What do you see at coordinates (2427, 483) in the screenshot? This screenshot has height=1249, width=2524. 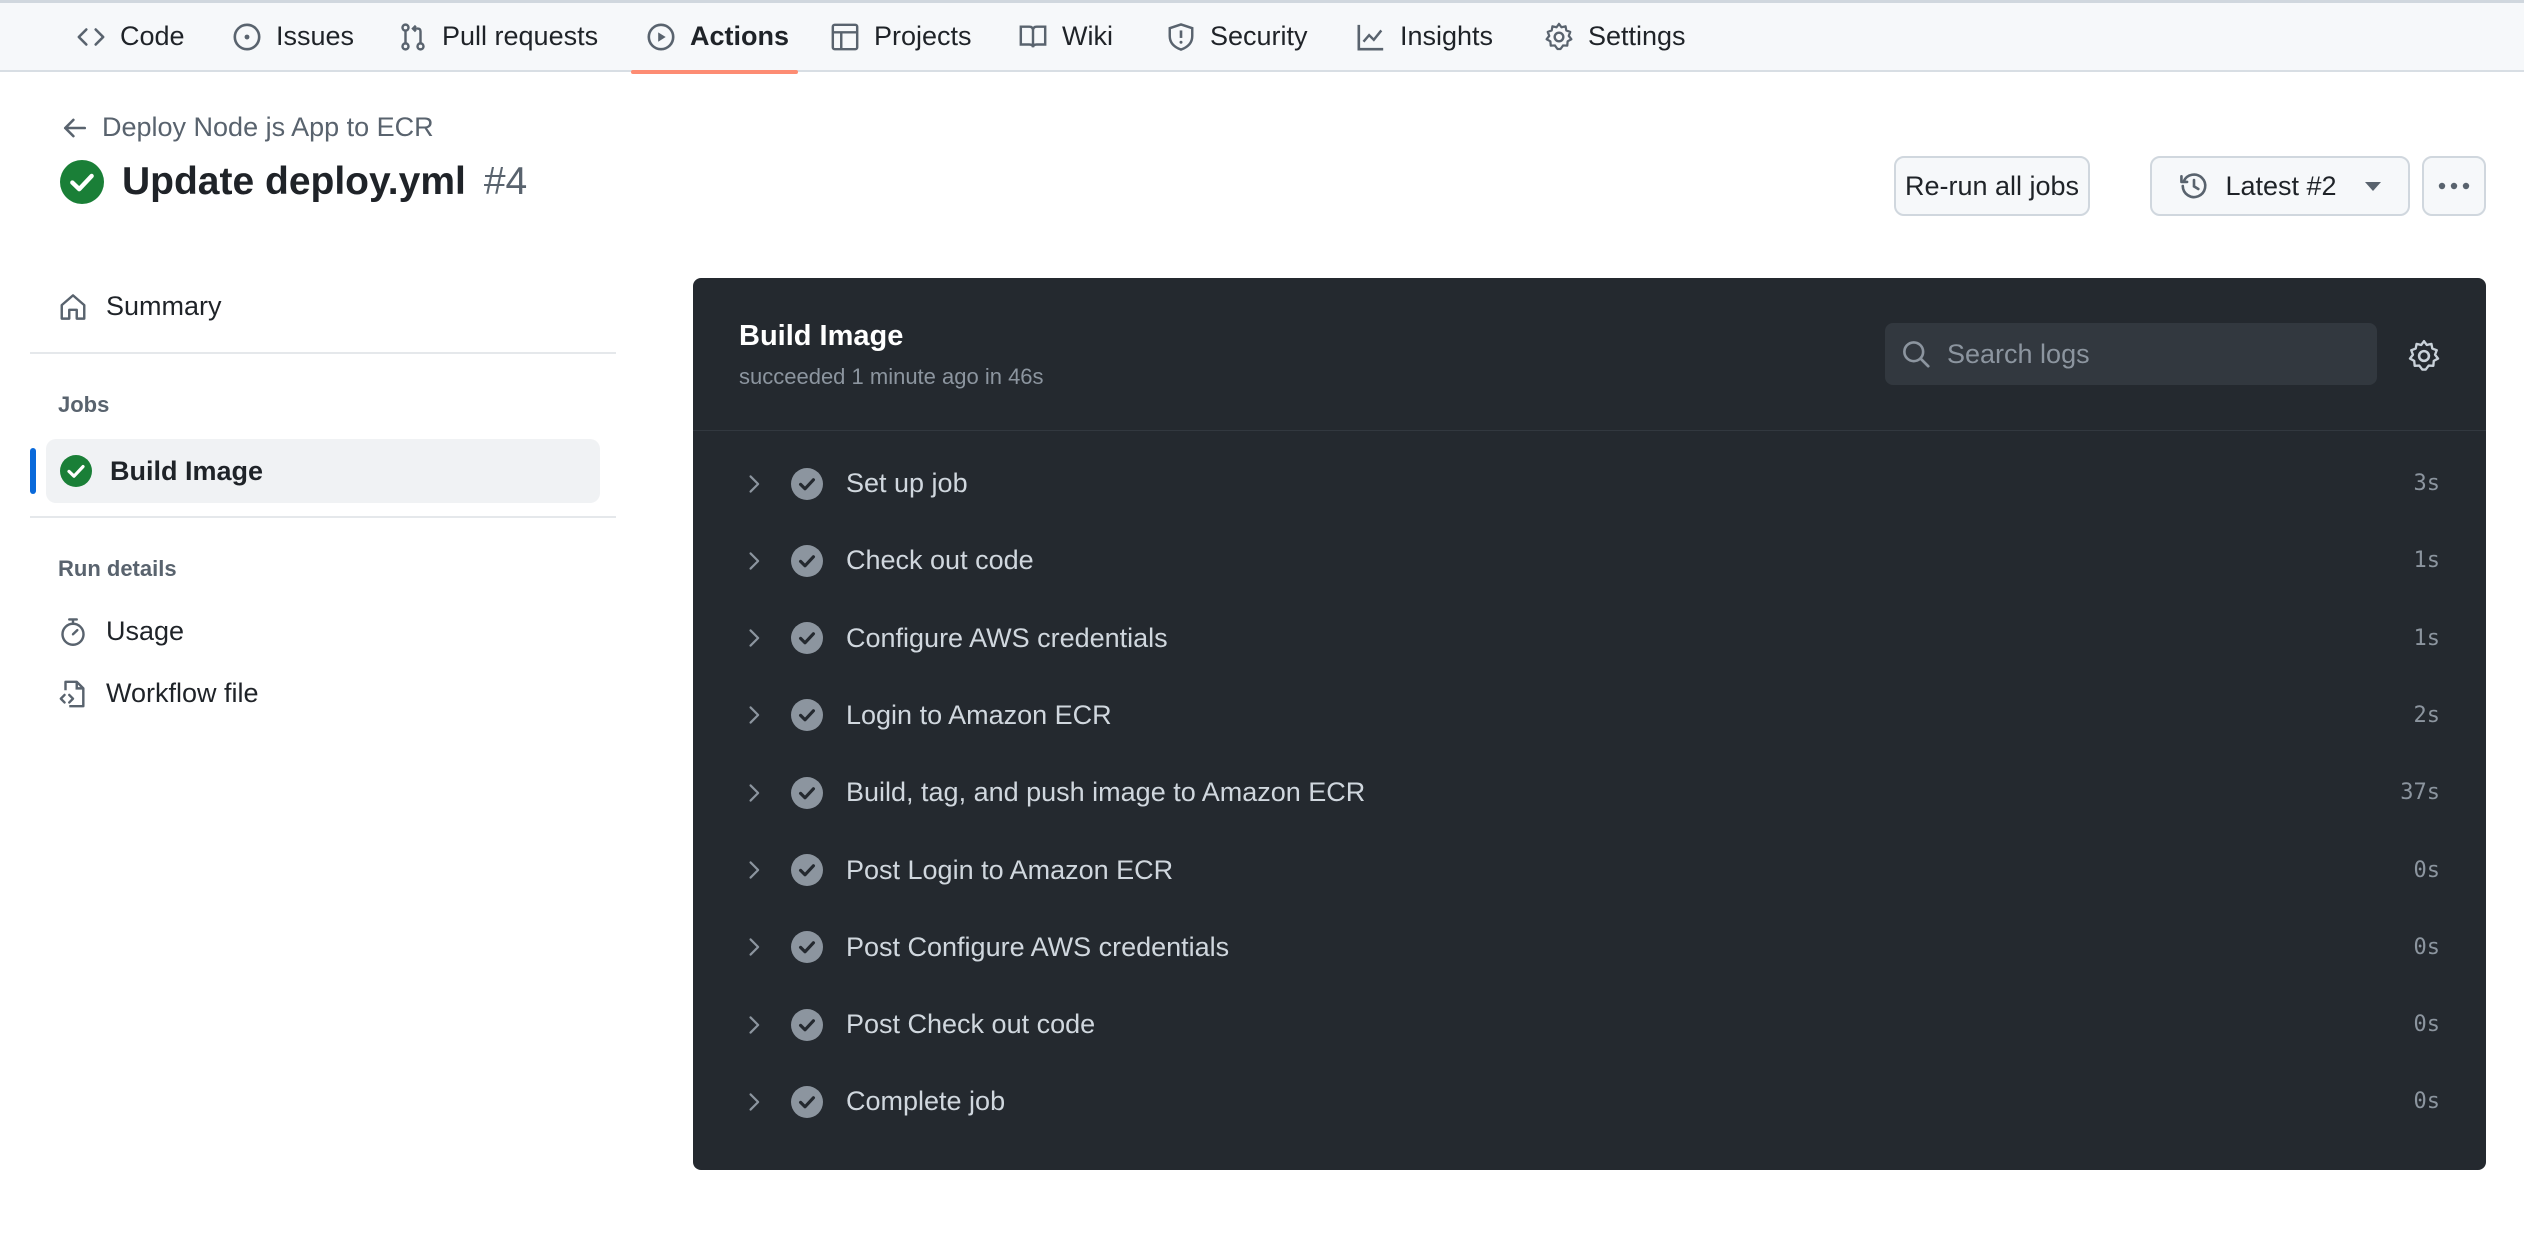 I see `step-duration: 3s` at bounding box center [2427, 483].